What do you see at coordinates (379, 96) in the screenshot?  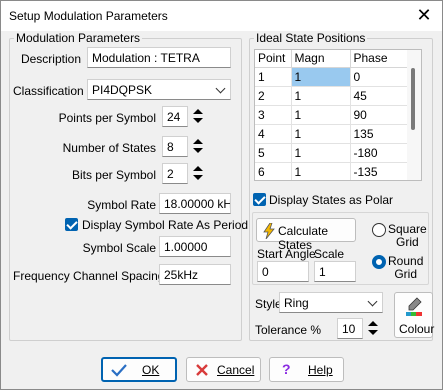 I see `table-cell: 45` at bounding box center [379, 96].